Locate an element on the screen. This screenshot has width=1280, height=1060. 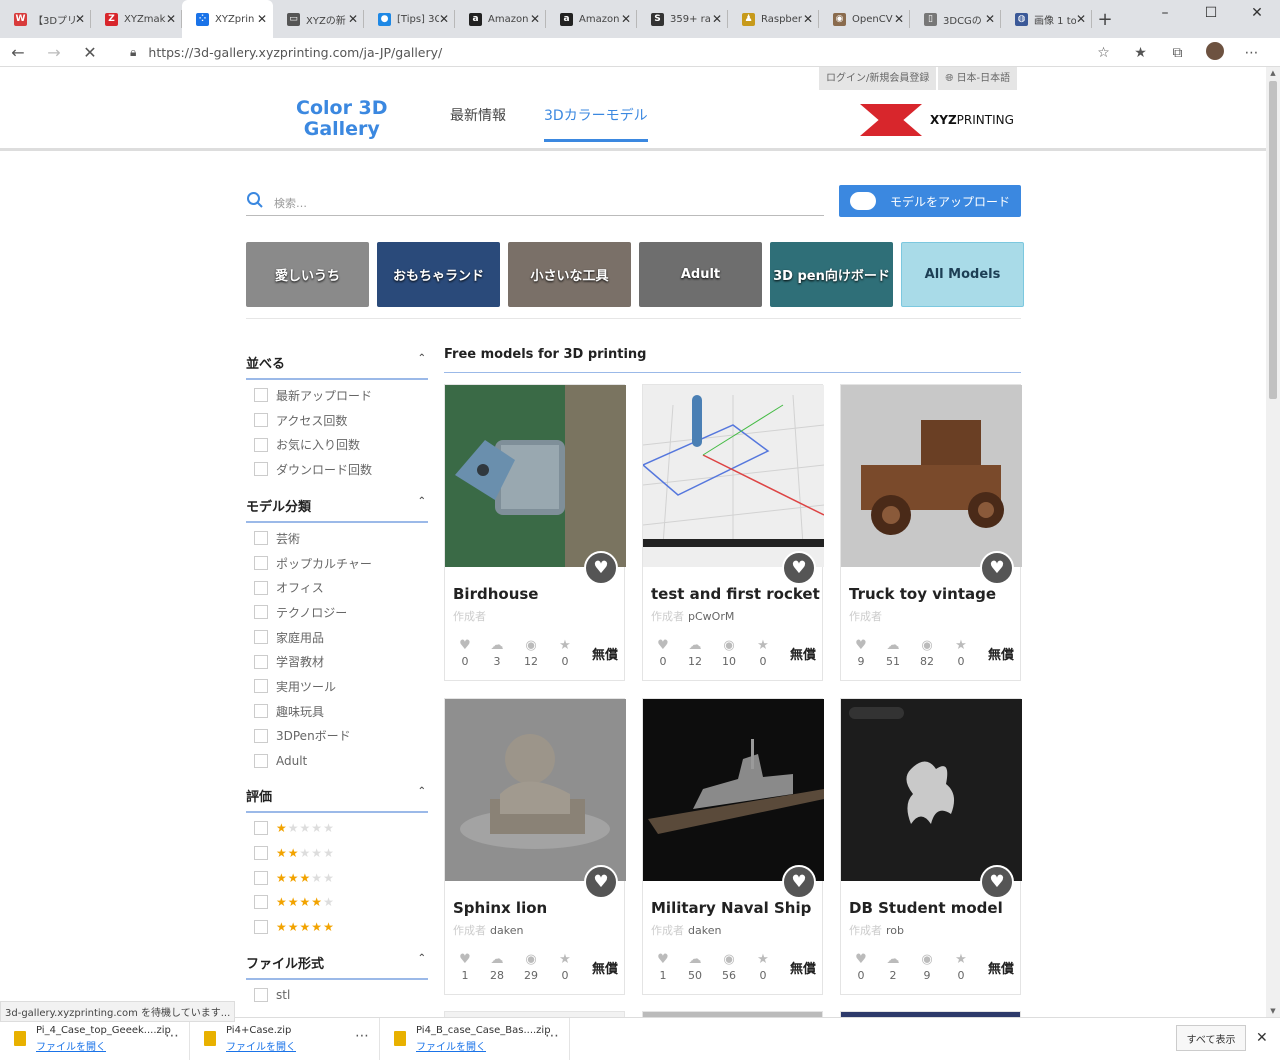
filter-option: アクセス回数 is located at coordinates (337, 420).